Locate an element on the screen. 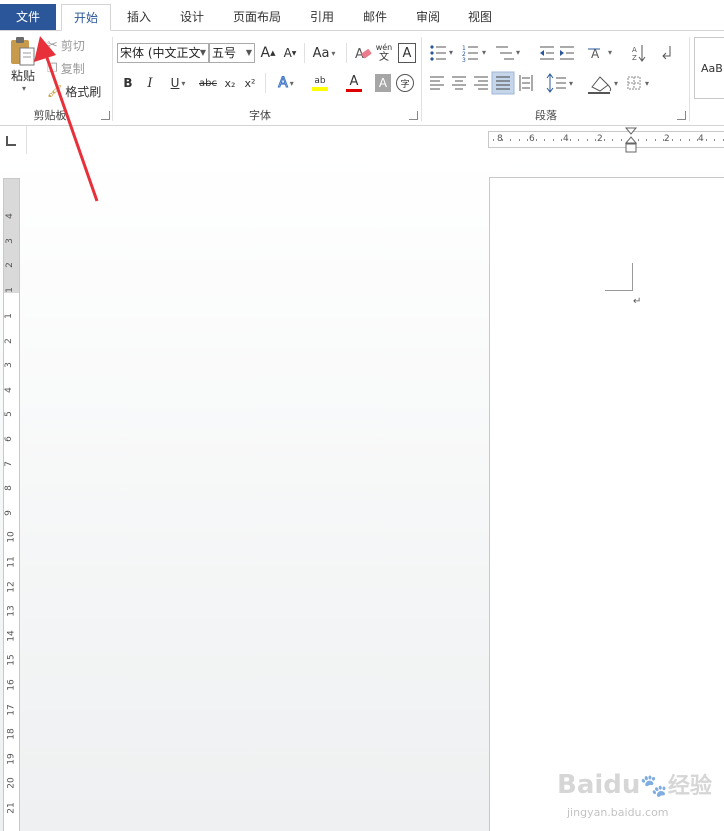 Image resolution: width=724 pixels, height=831 pixels. ruler-number: 2 is located at coordinates (600, 139).